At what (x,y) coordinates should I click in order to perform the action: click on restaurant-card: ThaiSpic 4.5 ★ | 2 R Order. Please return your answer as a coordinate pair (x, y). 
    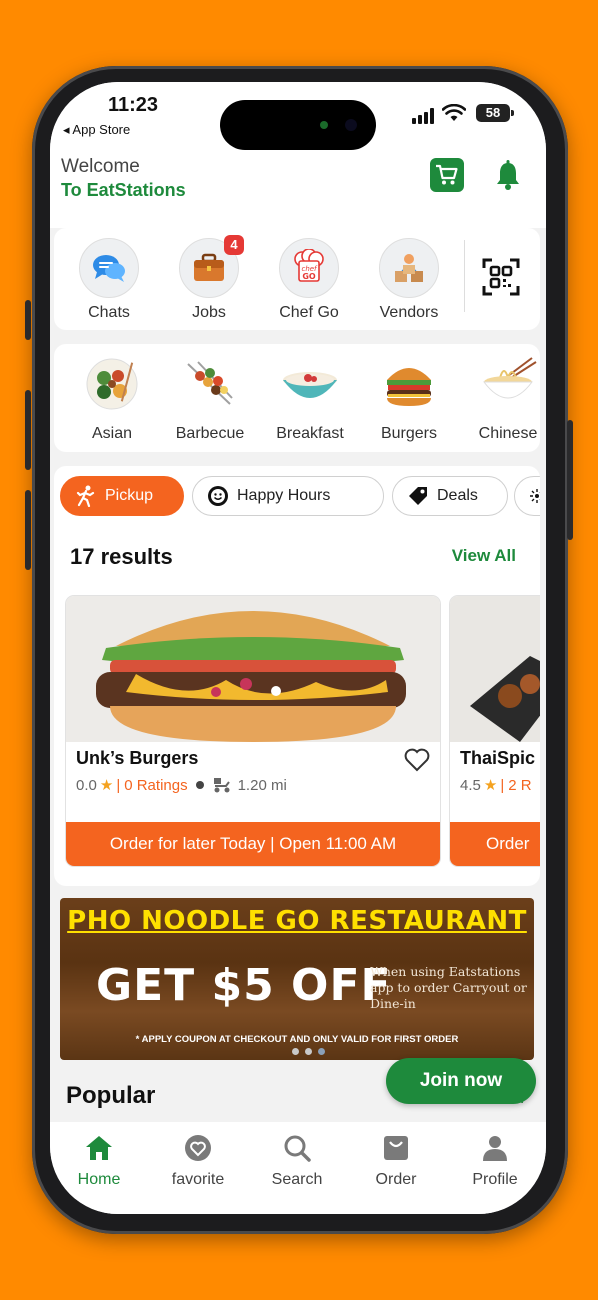
    Looking at the image, I should click on (495, 731).